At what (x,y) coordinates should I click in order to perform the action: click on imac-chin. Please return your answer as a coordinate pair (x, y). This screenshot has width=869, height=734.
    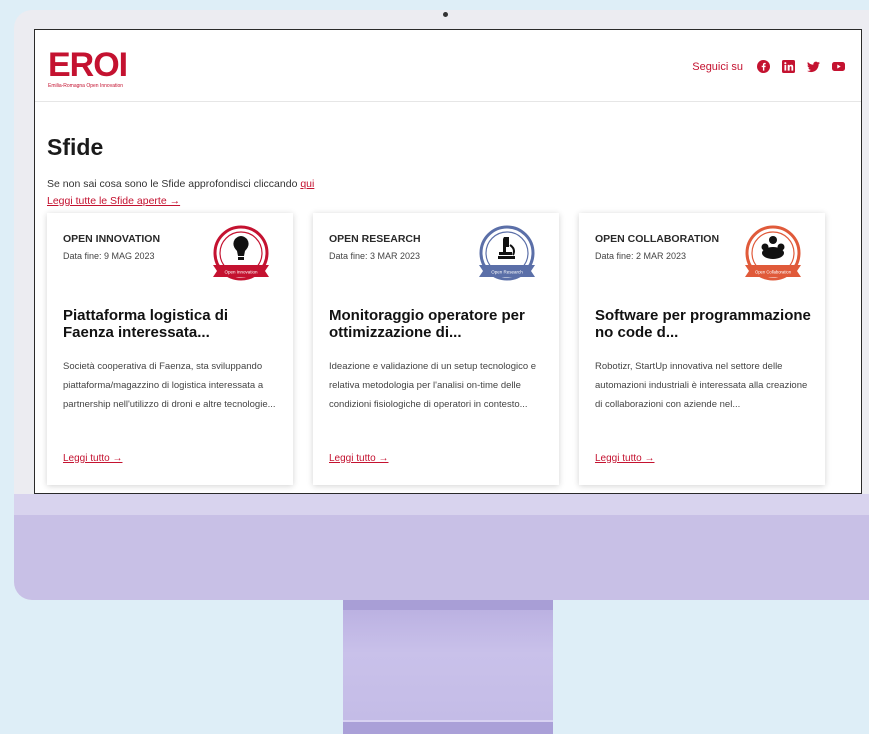
    Looking at the image, I should click on (441, 557).